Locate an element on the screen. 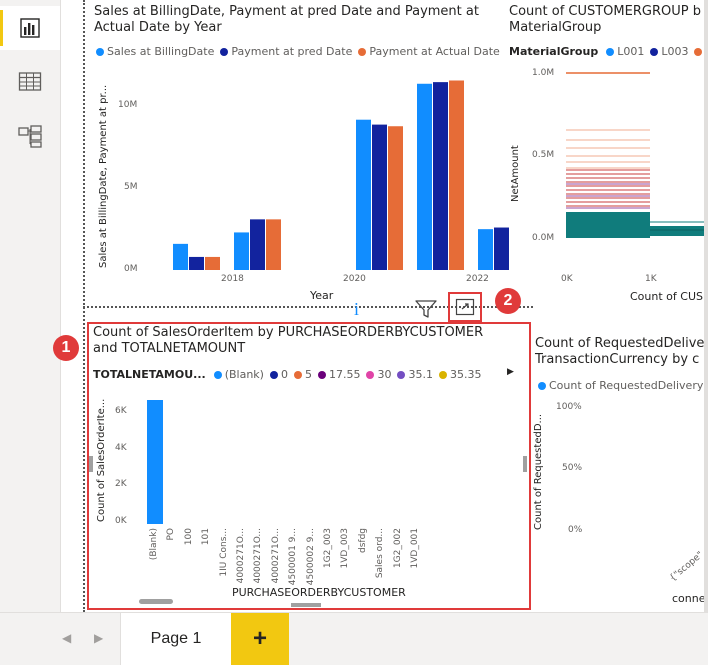  bar-payment-at-pred-date-2017 is located at coordinates (257, 244).